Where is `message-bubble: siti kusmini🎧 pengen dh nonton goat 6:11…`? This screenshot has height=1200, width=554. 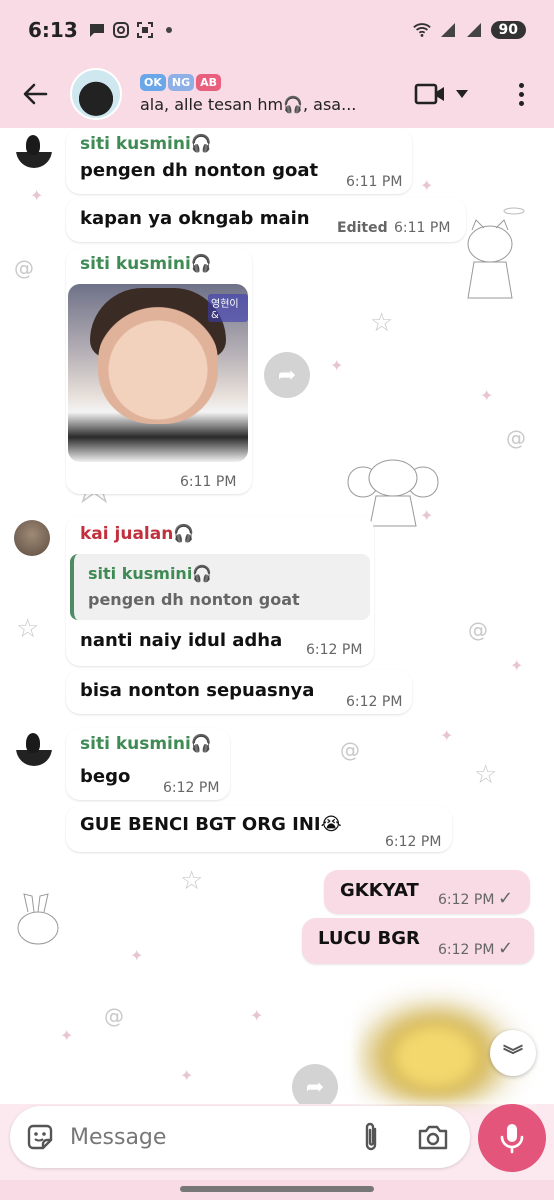
message-bubble: siti kusmini🎧 pengen dh nonton goat 6:11… is located at coordinates (239, 161).